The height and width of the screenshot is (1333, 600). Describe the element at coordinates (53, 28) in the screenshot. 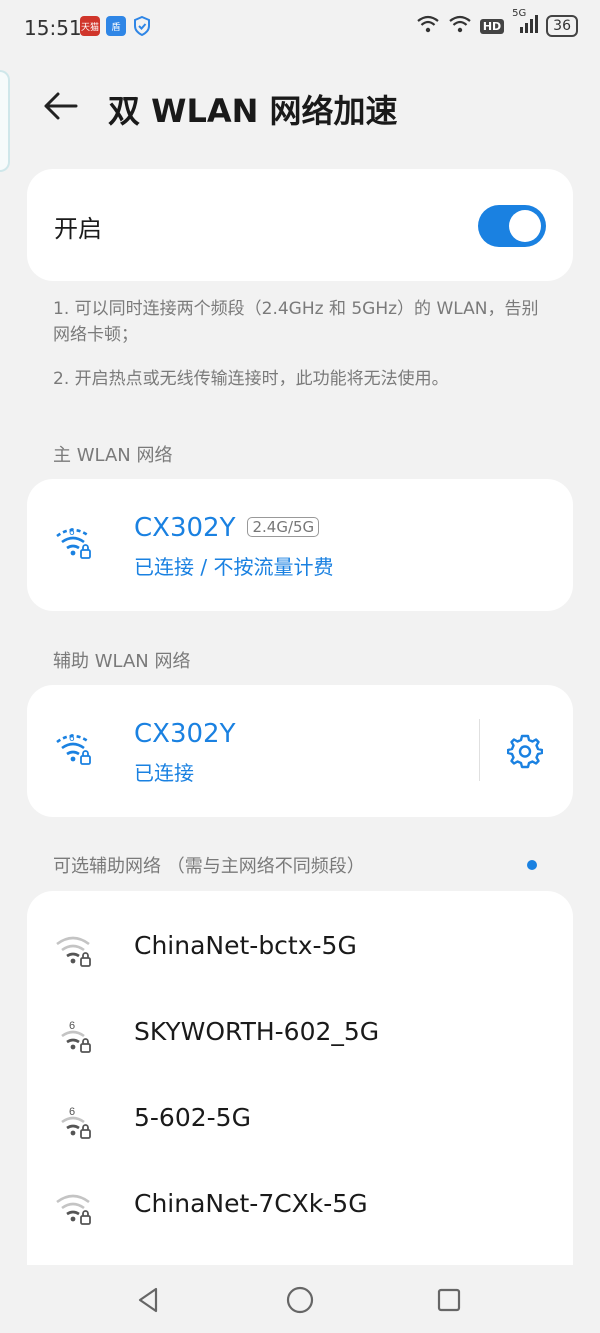

I see `status-time: 15:51` at that location.